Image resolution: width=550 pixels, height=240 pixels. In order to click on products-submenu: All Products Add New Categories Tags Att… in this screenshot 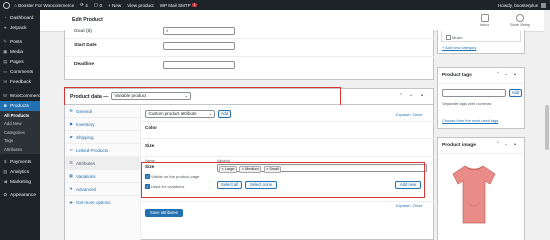, I will do `click(20, 132)`.